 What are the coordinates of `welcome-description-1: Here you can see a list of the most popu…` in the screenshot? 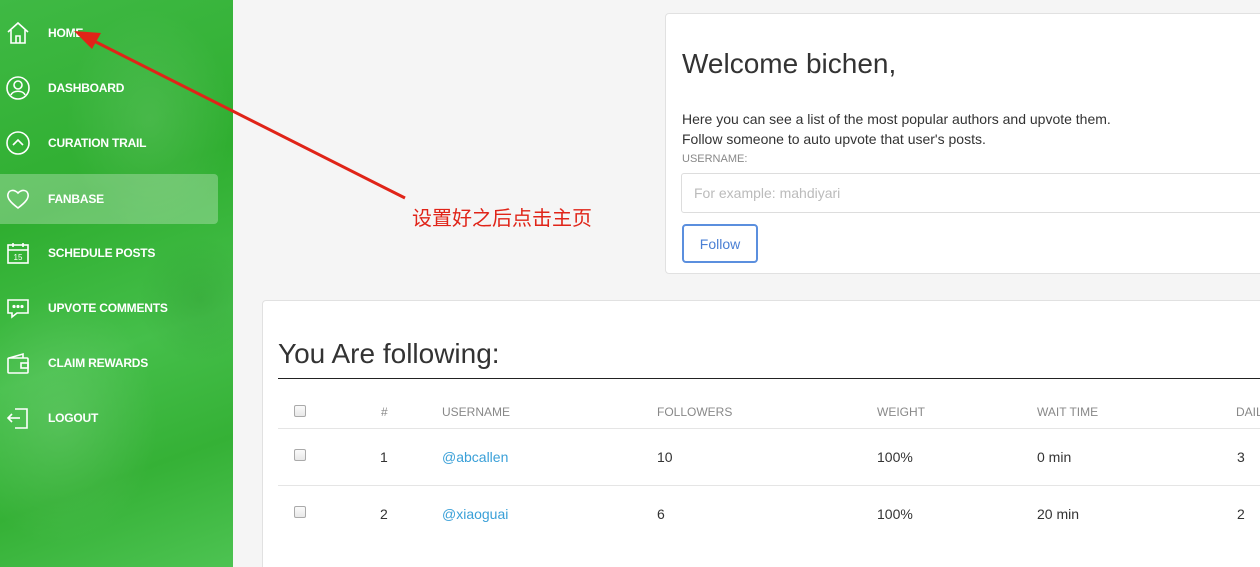 It's located at (896, 119).